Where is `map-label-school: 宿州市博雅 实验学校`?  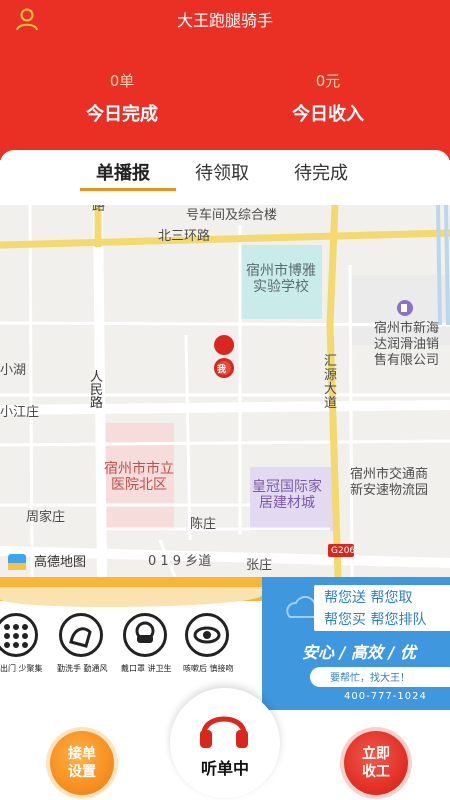
map-label-school: 宿州市博雅 实验学校 is located at coordinates (281, 279).